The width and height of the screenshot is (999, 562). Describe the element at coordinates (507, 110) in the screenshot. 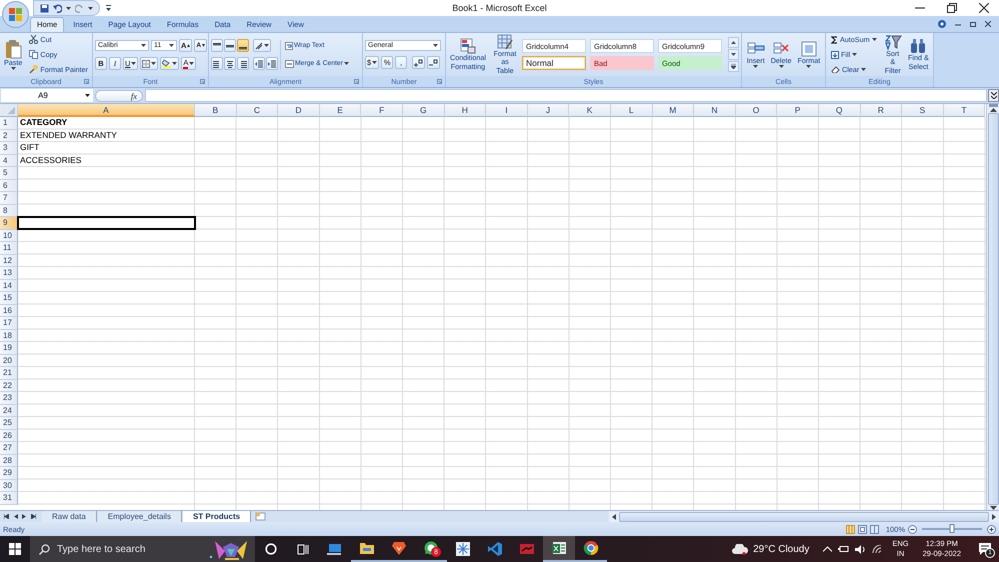

I see `column-header: I` at that location.